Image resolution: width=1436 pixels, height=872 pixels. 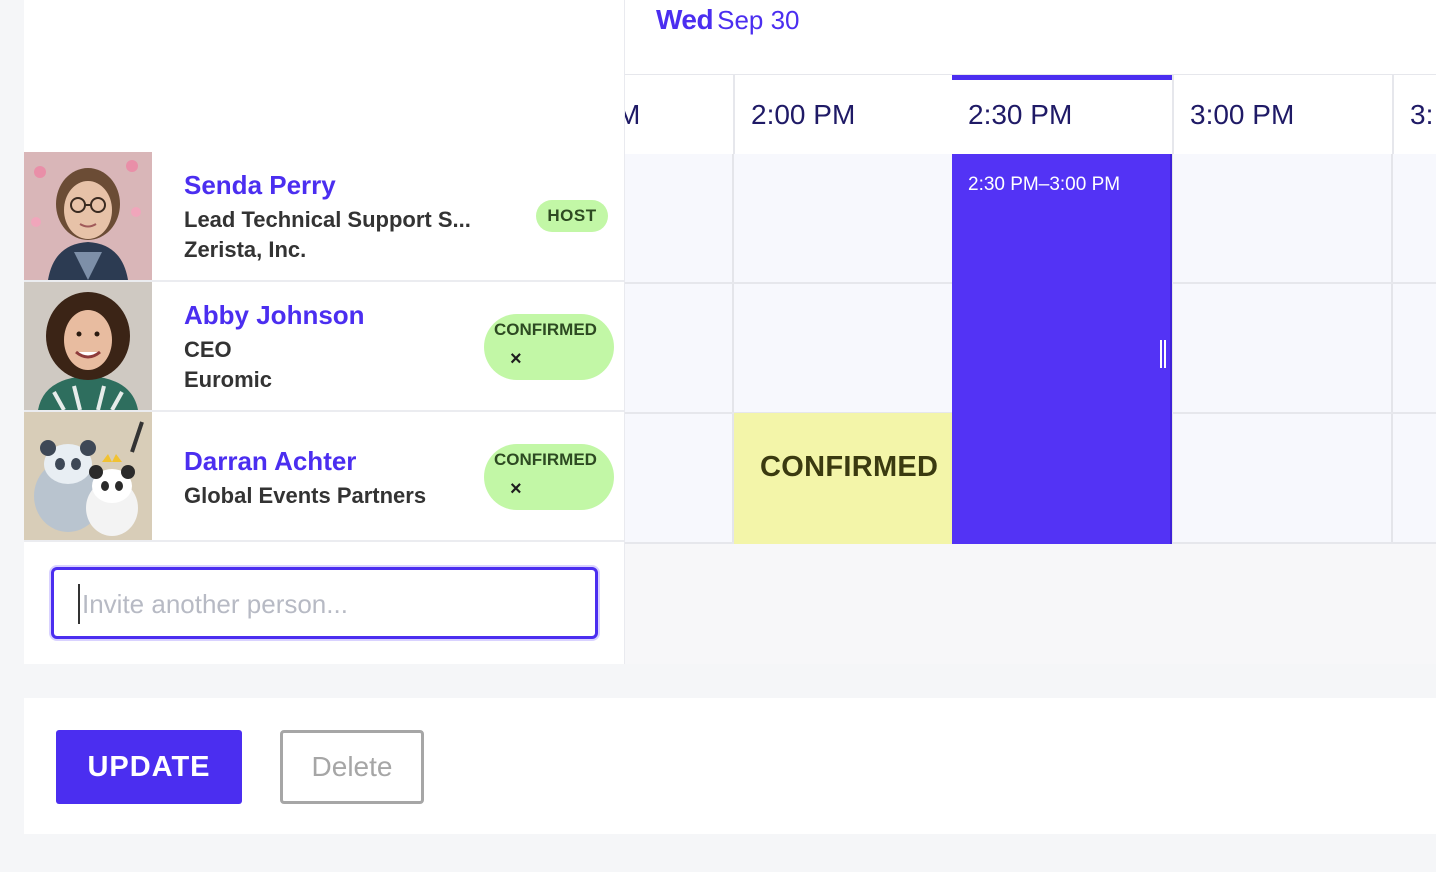 I want to click on time-header: M 2:00 PM 2:30 PM 3:00 PM 3:, so click(x=1030, y=114).